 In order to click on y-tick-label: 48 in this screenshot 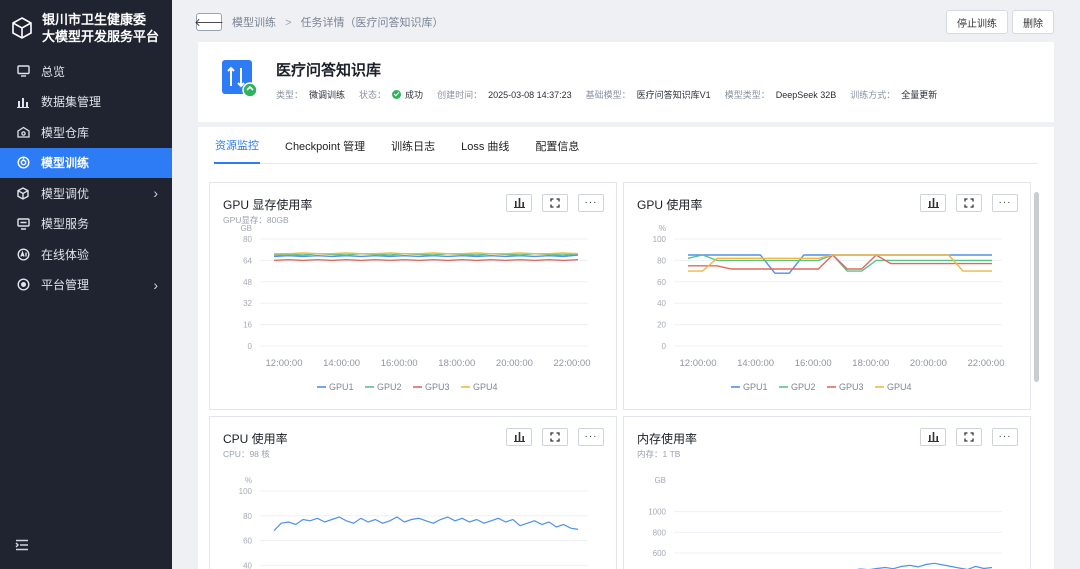, I will do `click(247, 282)`.